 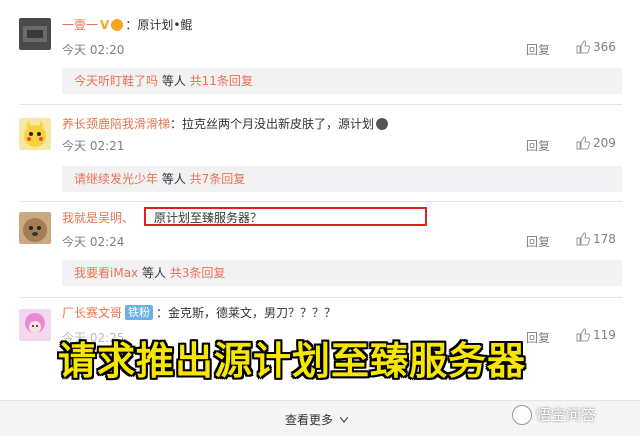 What do you see at coordinates (92, 312) in the screenshot?
I see `username: 厂长赛文哥` at bounding box center [92, 312].